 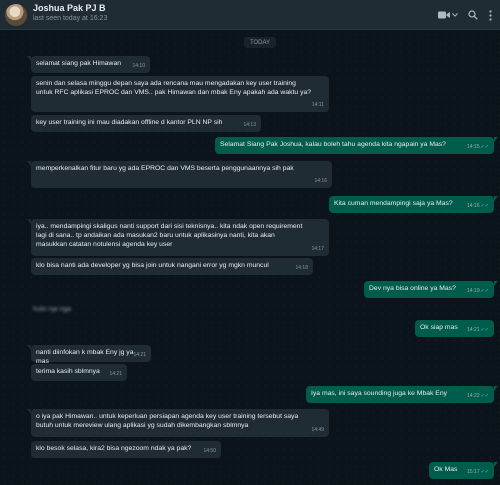 I want to click on message-meta: 14:22✓✓, so click(x=478, y=396).